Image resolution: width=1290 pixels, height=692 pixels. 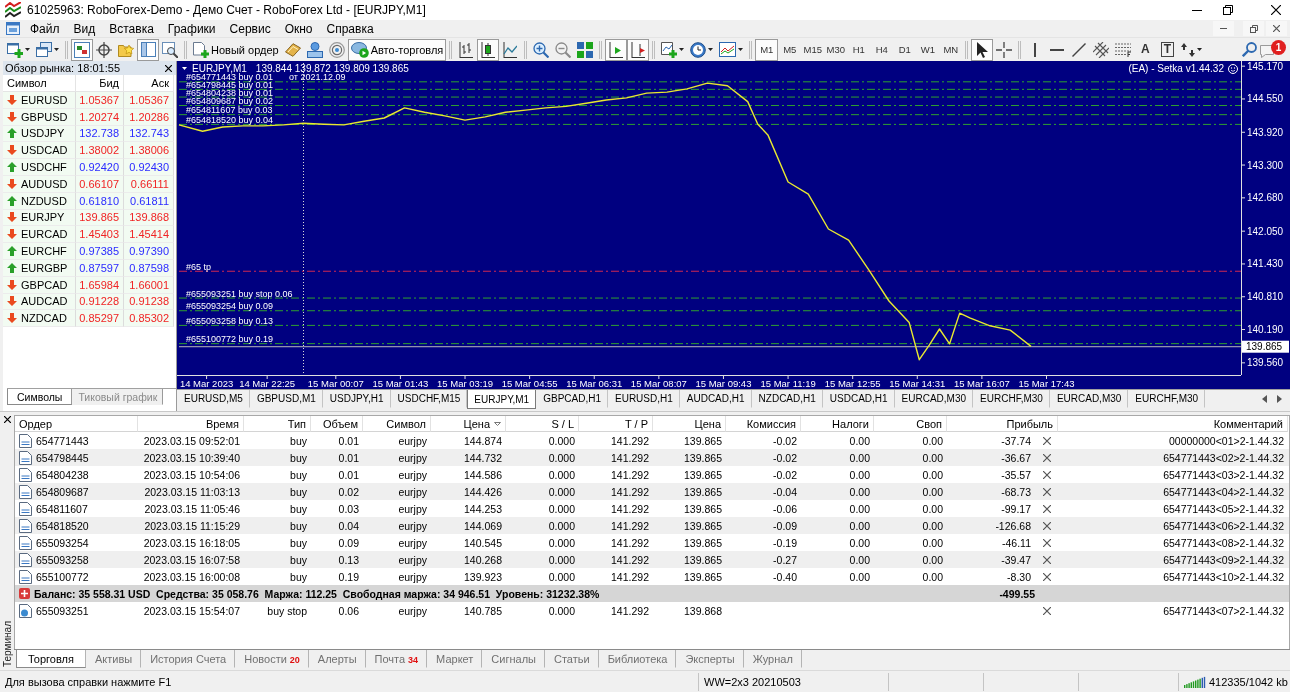 I want to click on comment: 654771443<04>2-1.44.32, so click(x=1223, y=492).